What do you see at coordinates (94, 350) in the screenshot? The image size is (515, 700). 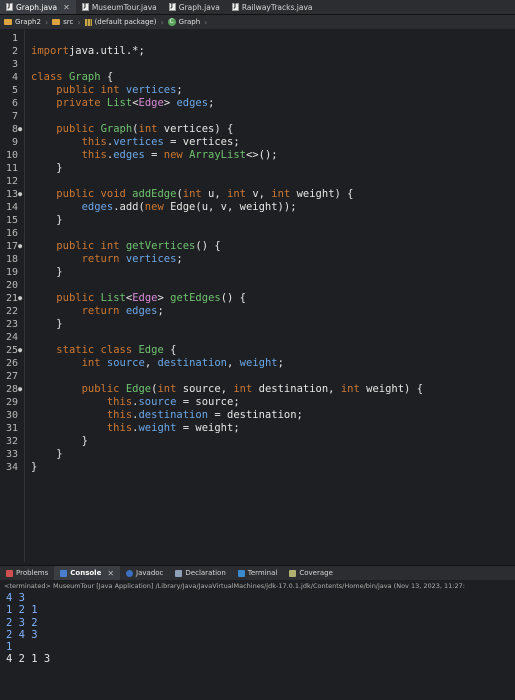 I see `code-token: static class` at bounding box center [94, 350].